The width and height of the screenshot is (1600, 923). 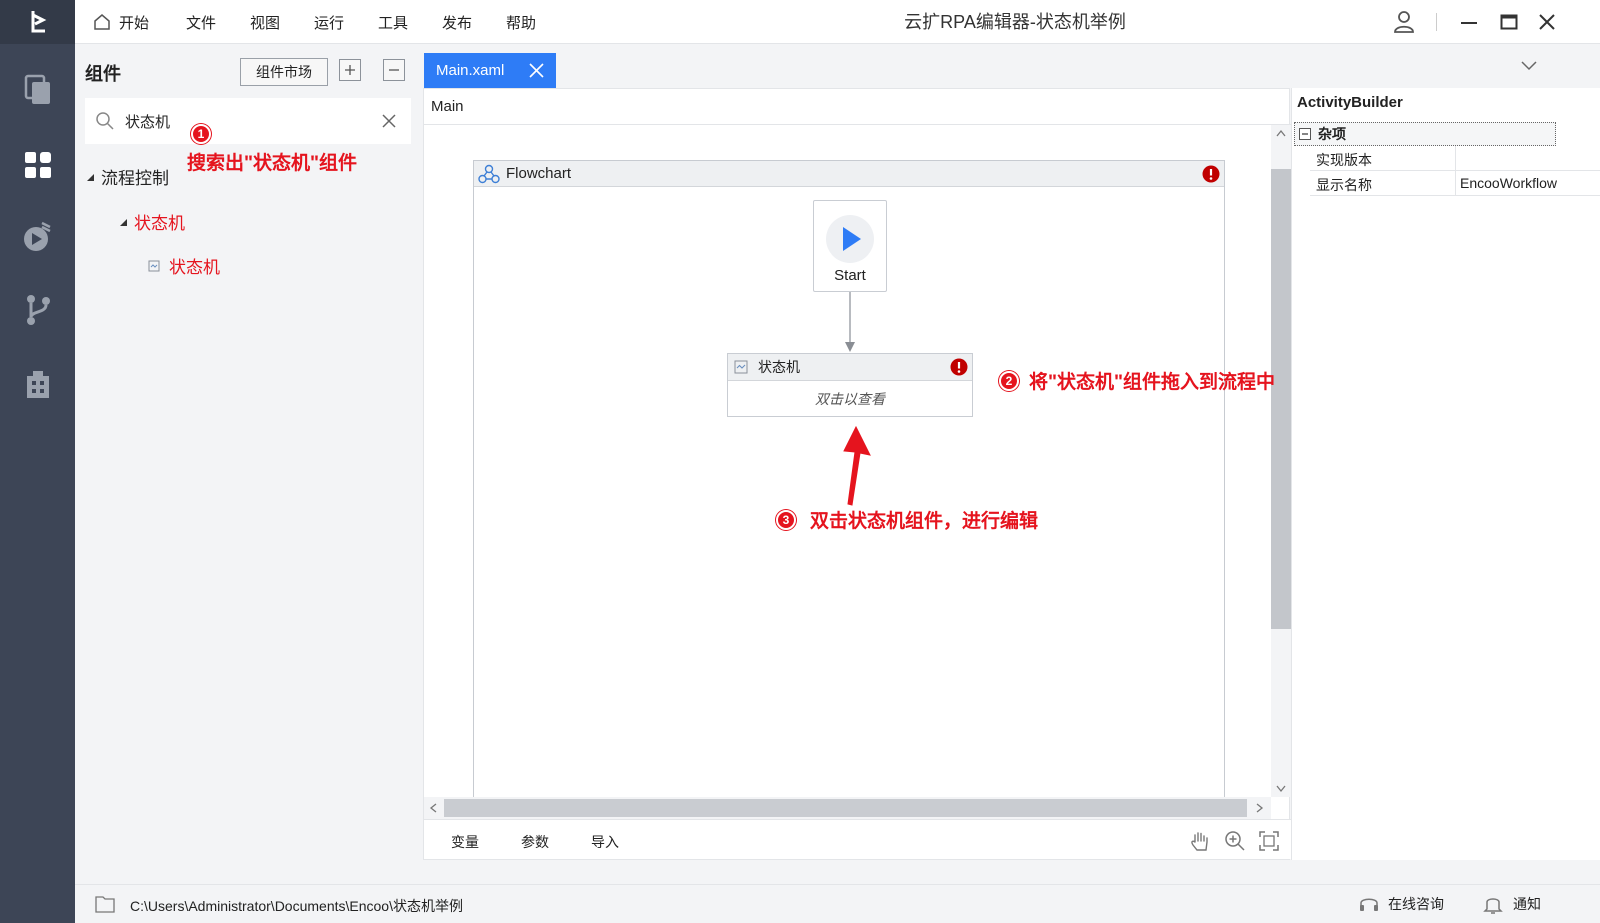 What do you see at coordinates (489, 173) in the screenshot?
I see `flowchart-icon` at bounding box center [489, 173].